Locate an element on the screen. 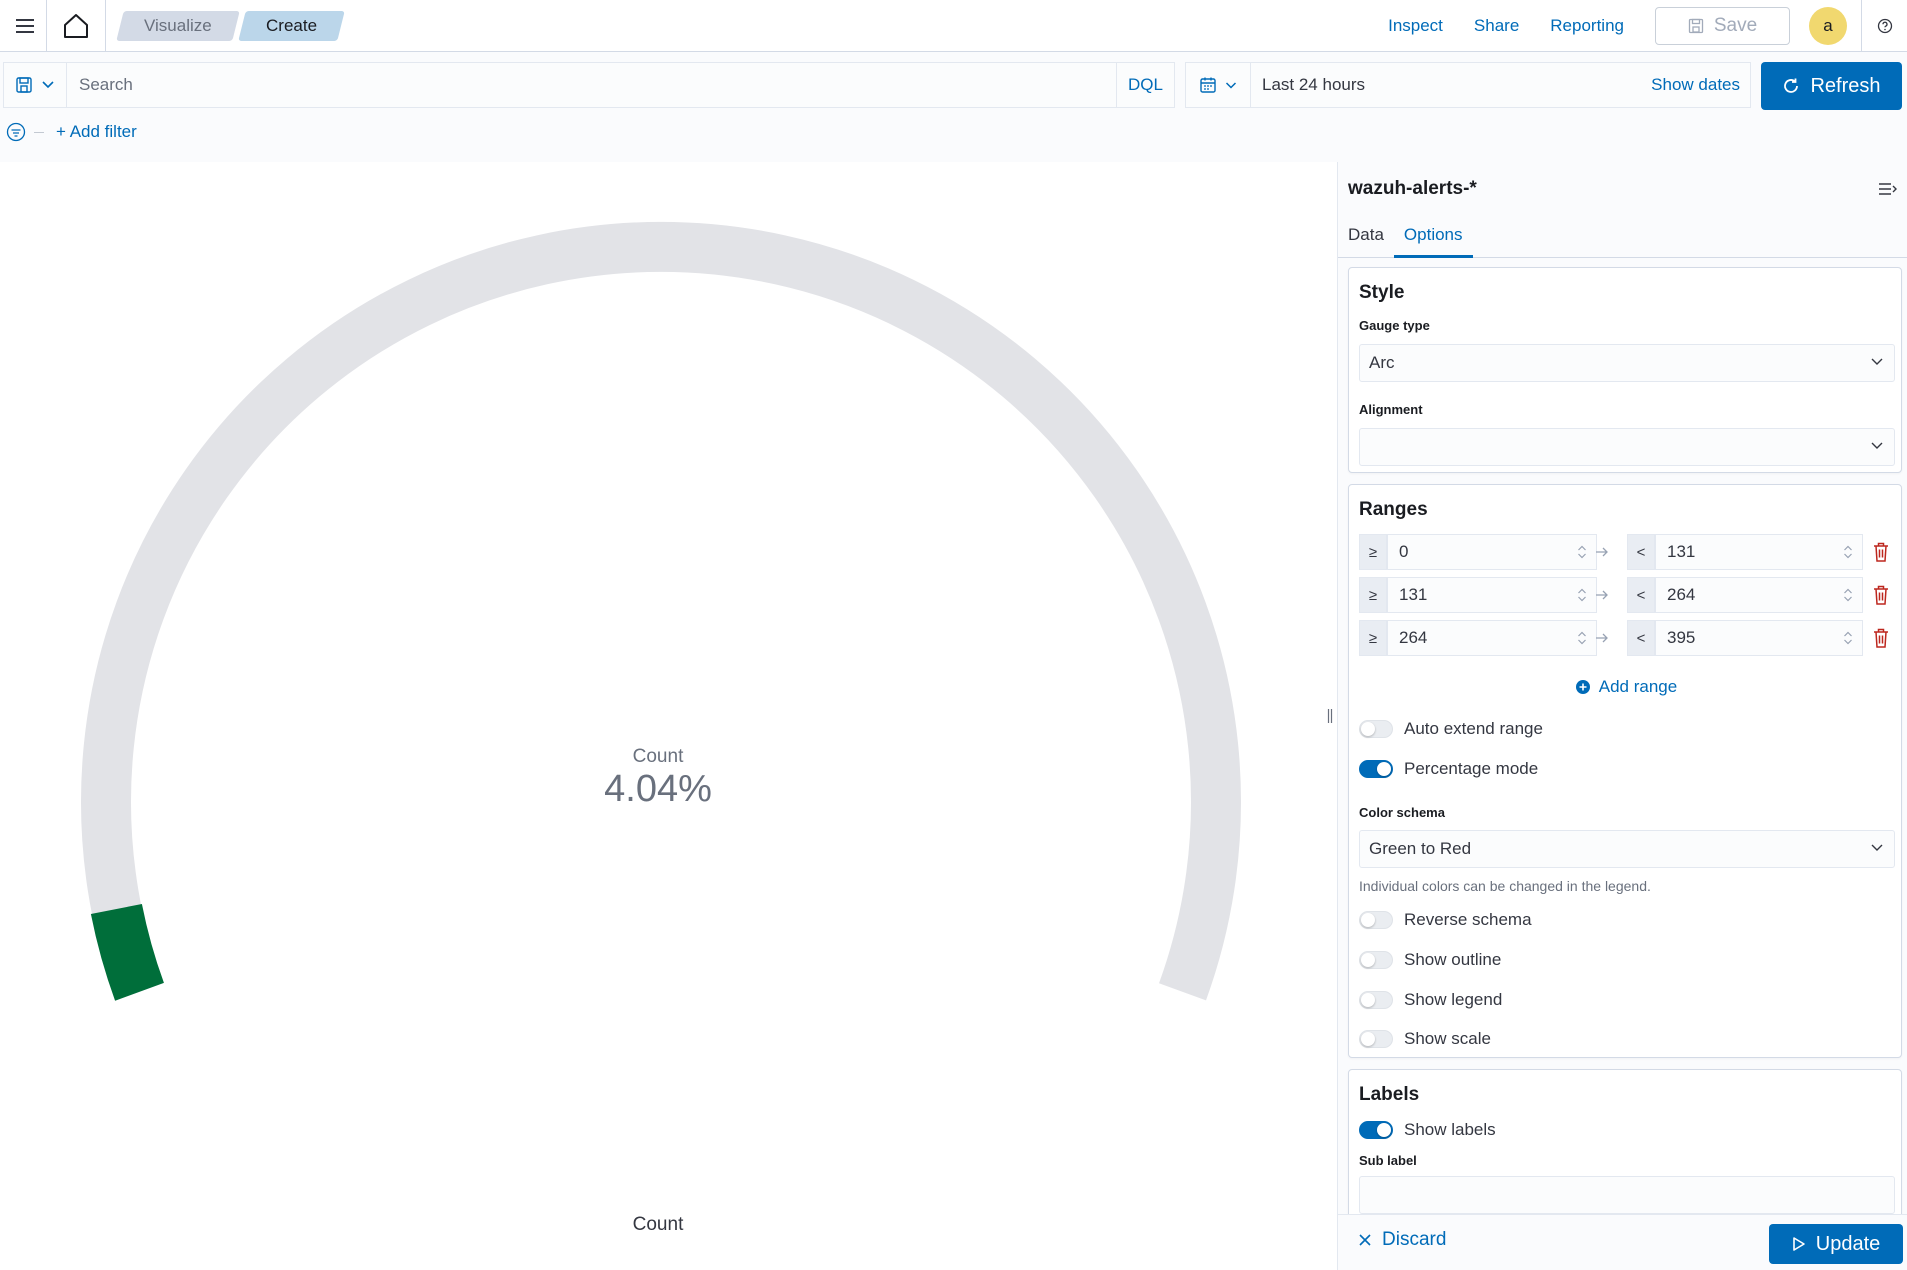 The height and width of the screenshot is (1270, 1907). share-link: Share is located at coordinates (1496, 26).